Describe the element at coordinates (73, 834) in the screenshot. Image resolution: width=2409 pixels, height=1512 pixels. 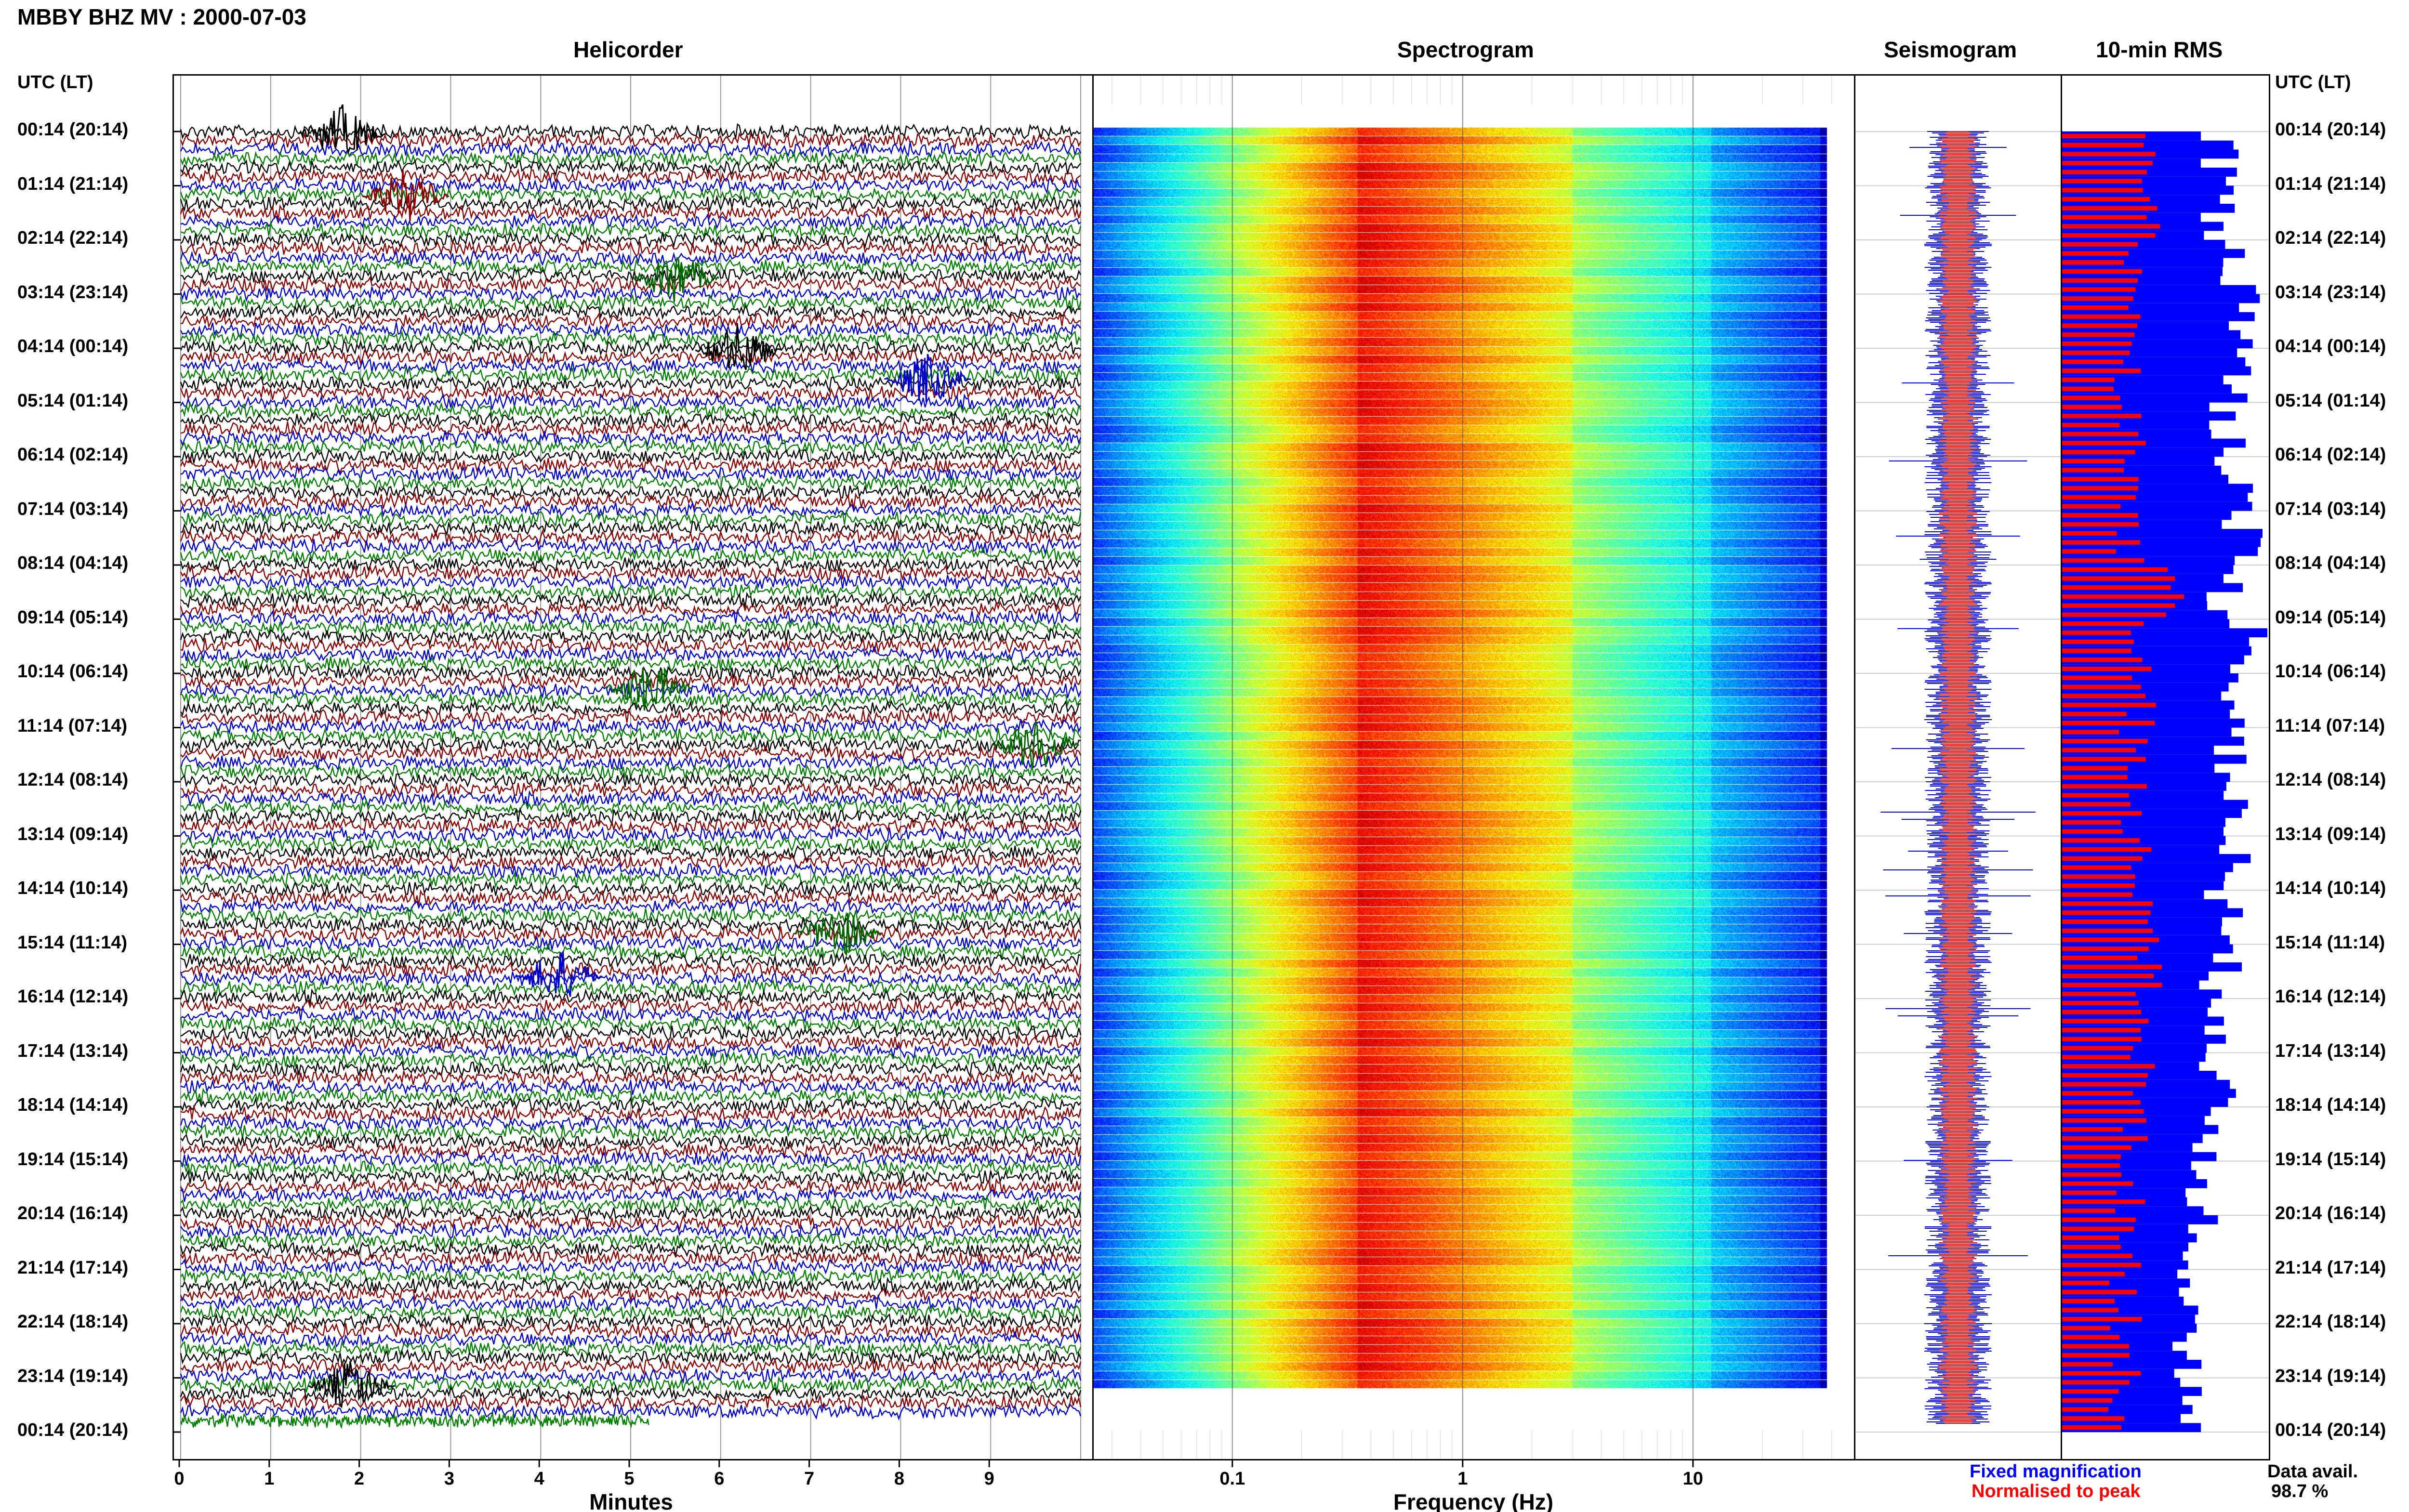
I see `time-label-left: 13:14 (09:14)` at that location.